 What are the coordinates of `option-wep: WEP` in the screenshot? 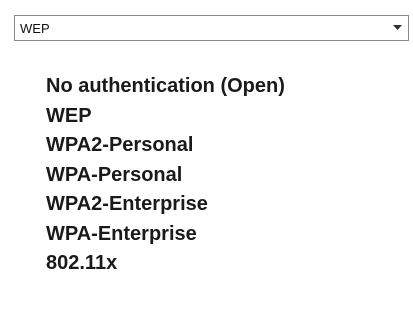 It's located at (165, 117).